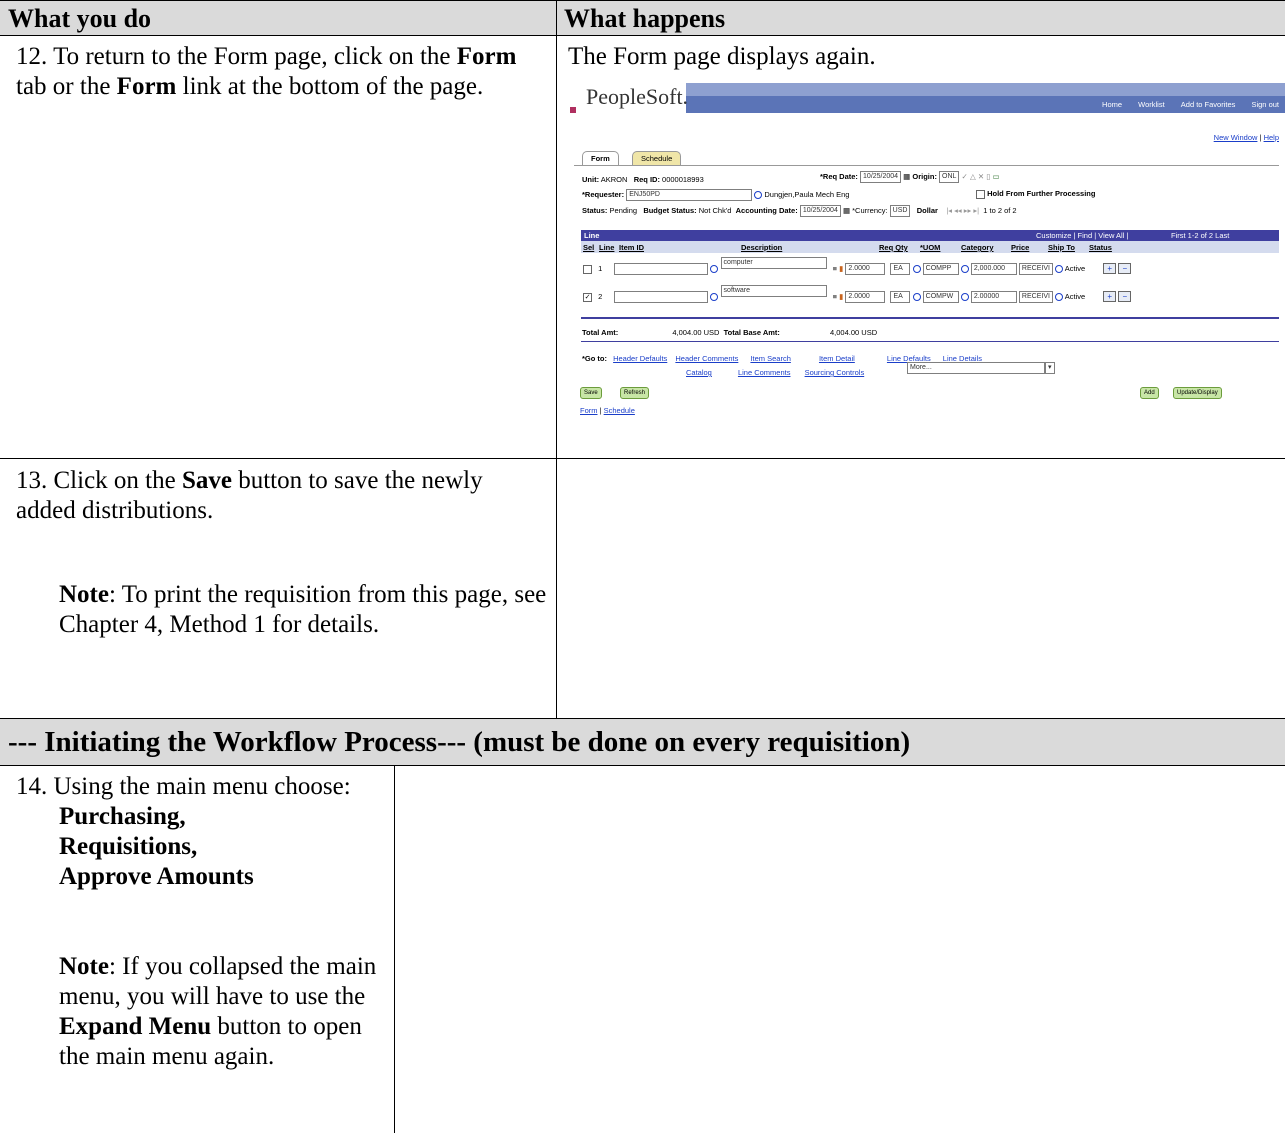 The image size is (1285, 1133). I want to click on row-select-checkbox: ✓, so click(587, 297).